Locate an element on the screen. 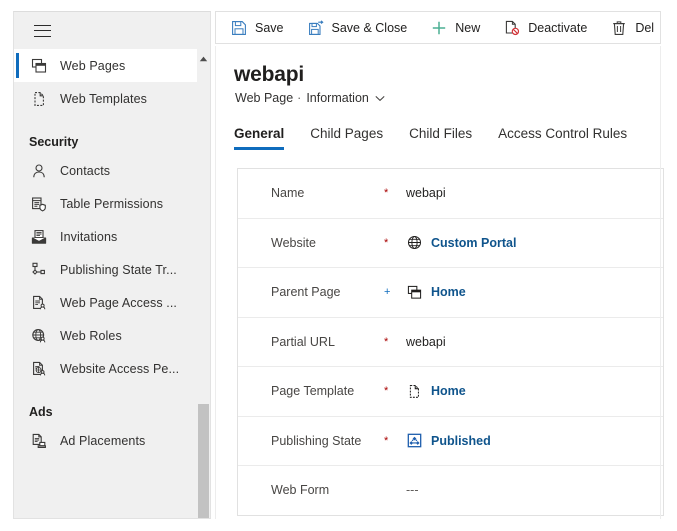 The width and height of the screenshot is (677, 531). form-selector: Information is located at coordinates (345, 98).